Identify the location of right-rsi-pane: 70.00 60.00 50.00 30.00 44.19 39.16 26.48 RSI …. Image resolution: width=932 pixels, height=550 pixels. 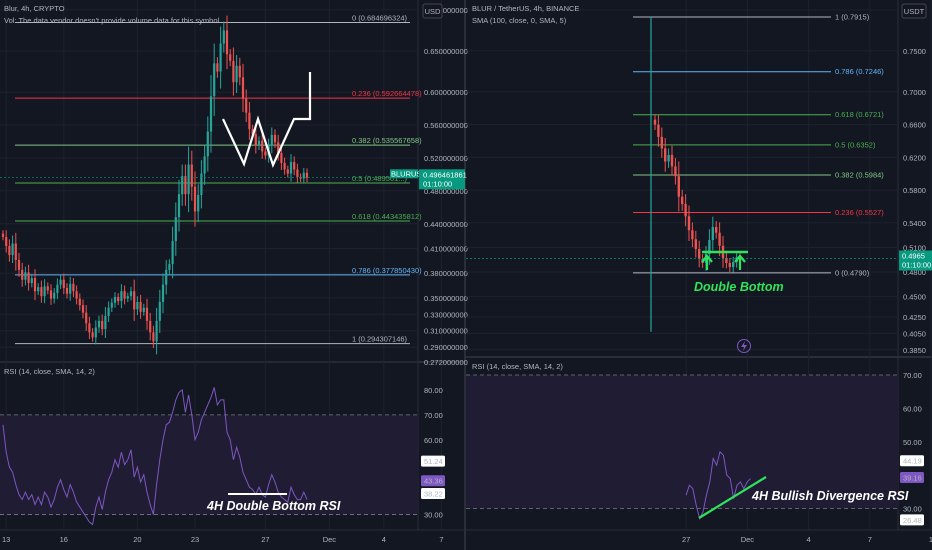
(695, 444).